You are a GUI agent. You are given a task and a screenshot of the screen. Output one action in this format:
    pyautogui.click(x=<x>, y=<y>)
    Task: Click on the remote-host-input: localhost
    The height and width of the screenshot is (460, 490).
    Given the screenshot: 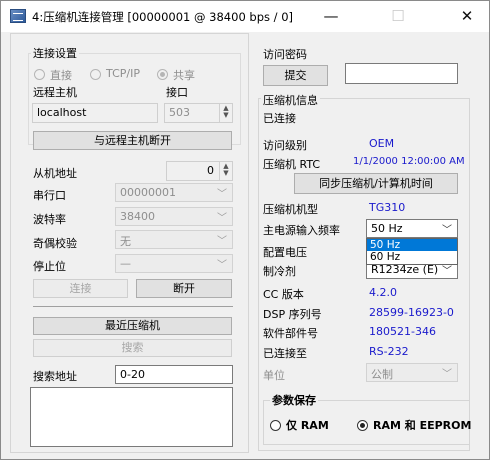 What is the action you would take?
    pyautogui.click(x=95, y=113)
    